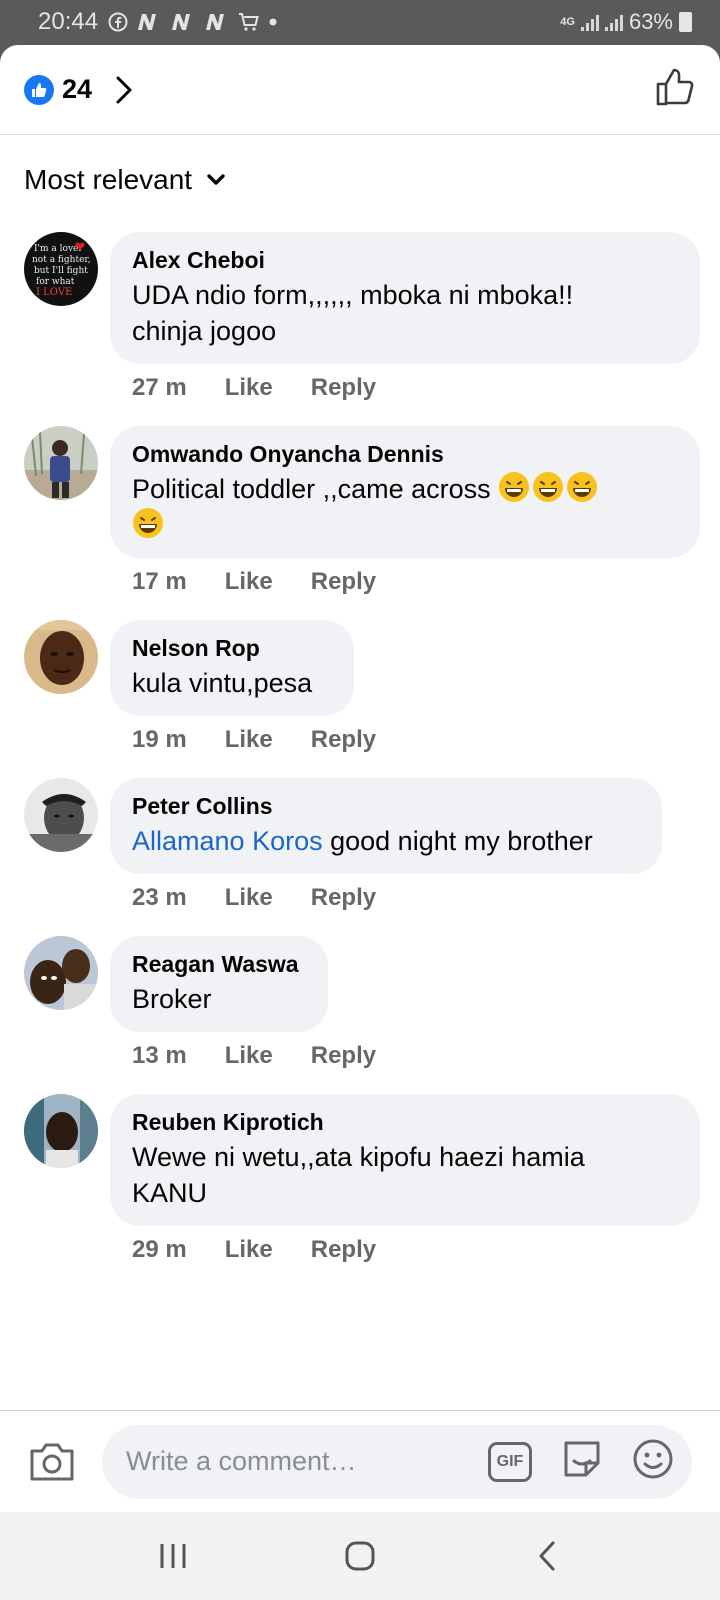 This screenshot has height=1600, width=720. I want to click on comment-author: Reuben Kiprotich, so click(405, 1122).